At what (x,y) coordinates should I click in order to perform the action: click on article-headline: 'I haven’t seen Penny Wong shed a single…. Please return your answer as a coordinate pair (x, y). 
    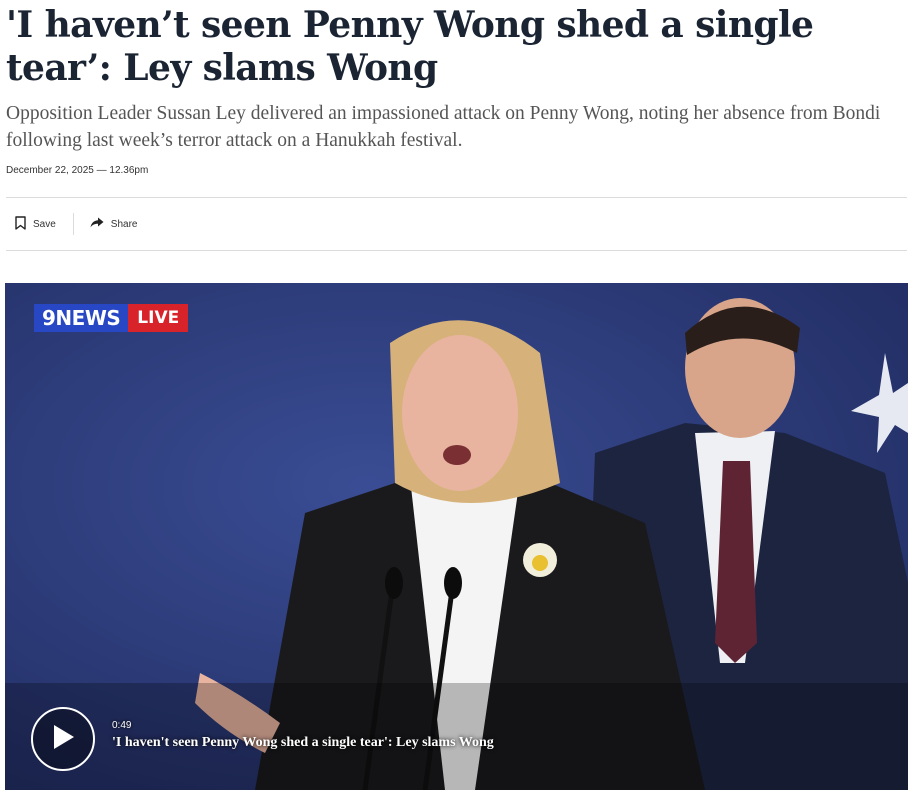
    Looking at the image, I should click on (410, 46).